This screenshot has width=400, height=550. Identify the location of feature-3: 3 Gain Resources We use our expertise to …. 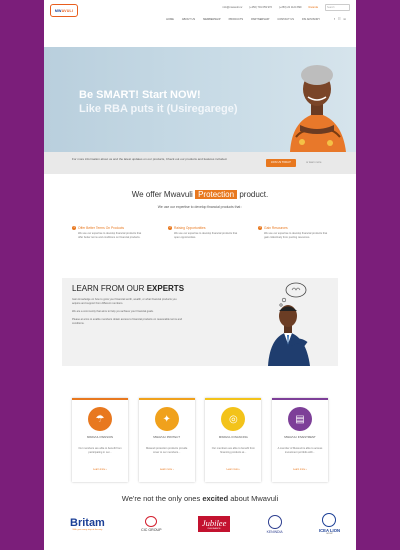
(293, 232).